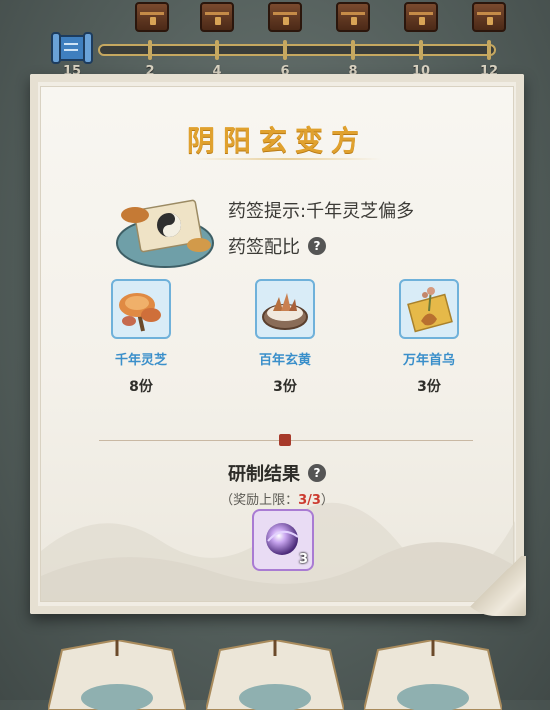  I want to click on progress-track, so click(297, 50).